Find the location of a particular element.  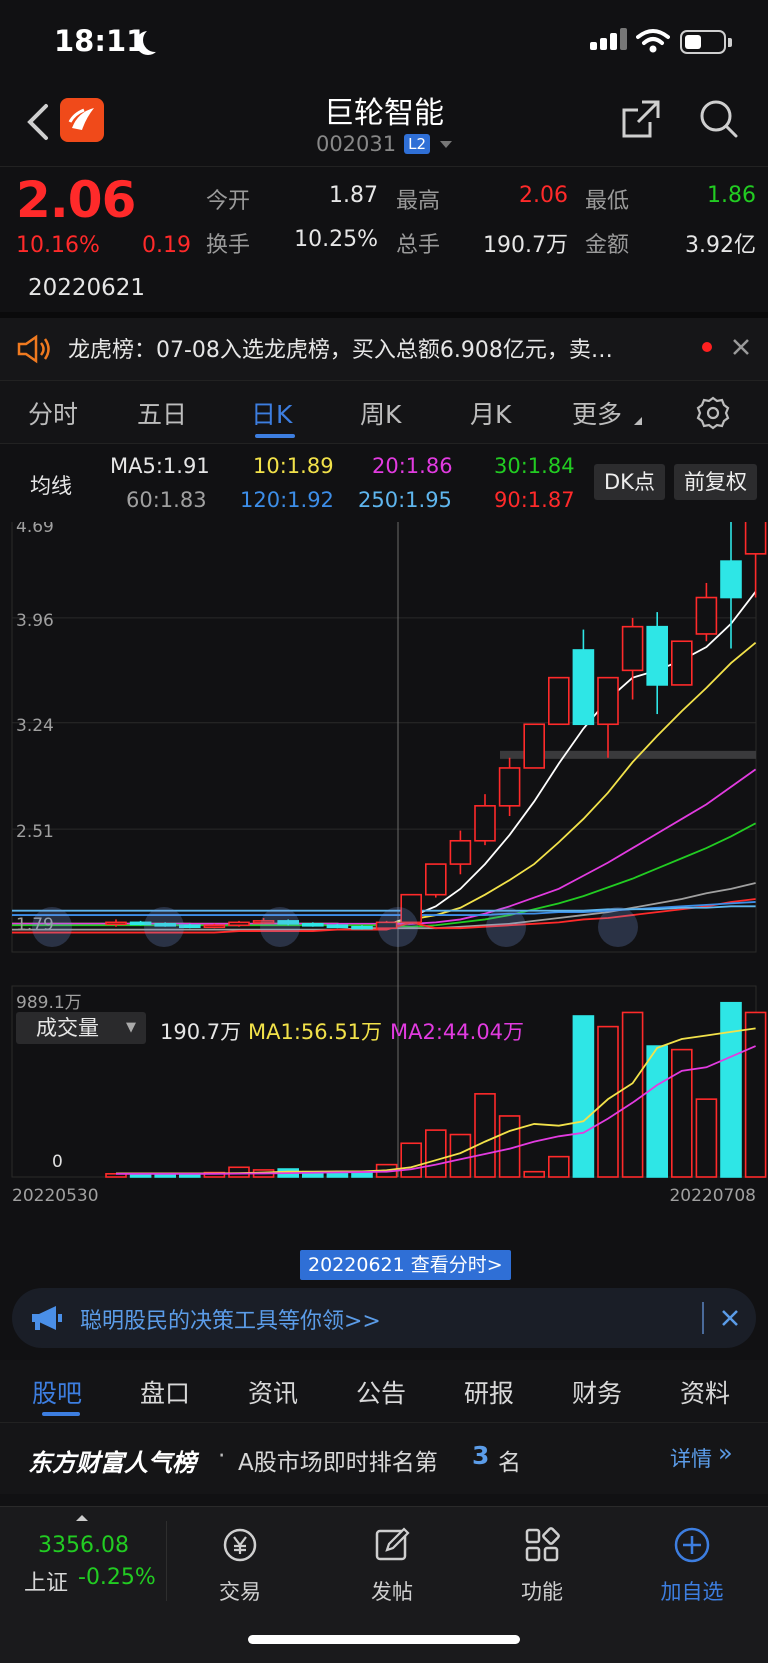

status-bar: 18:11 is located at coordinates (384, 42).